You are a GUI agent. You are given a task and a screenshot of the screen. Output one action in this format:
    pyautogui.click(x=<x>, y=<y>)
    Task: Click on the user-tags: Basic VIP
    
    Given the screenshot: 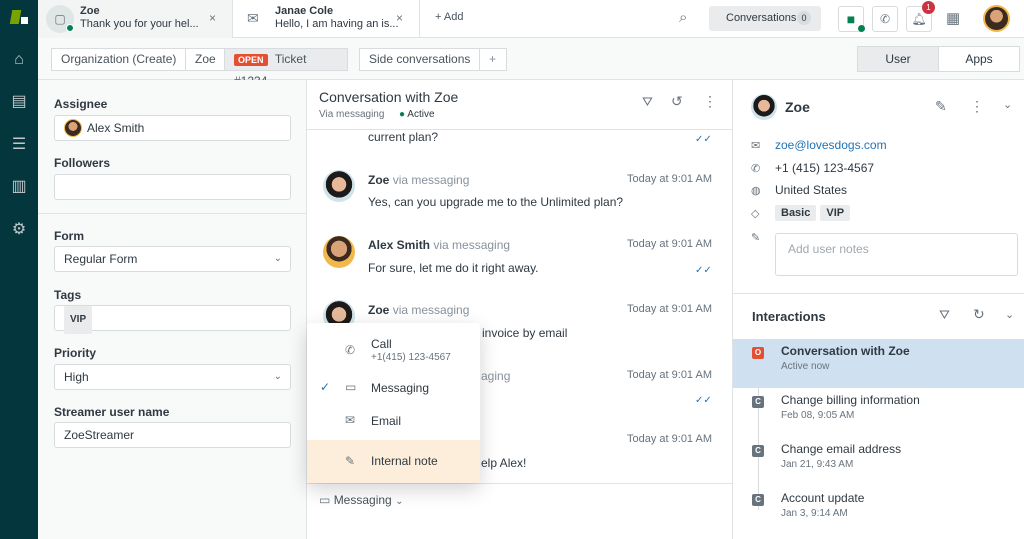 What is the action you would take?
    pyautogui.click(x=814, y=213)
    